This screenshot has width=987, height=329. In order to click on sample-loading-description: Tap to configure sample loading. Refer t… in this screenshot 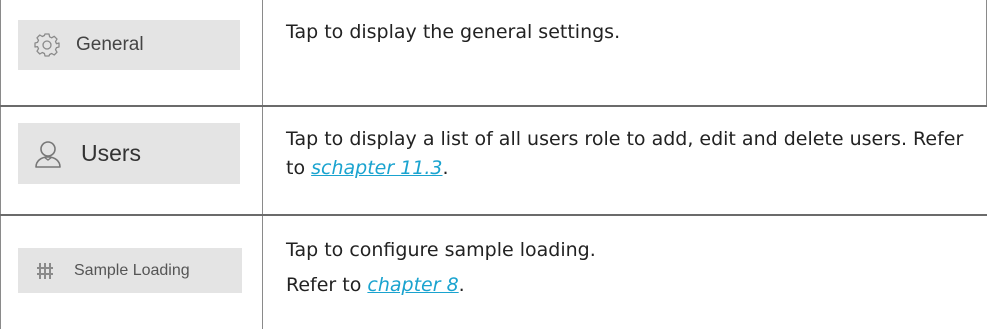, I will do `click(626, 268)`.